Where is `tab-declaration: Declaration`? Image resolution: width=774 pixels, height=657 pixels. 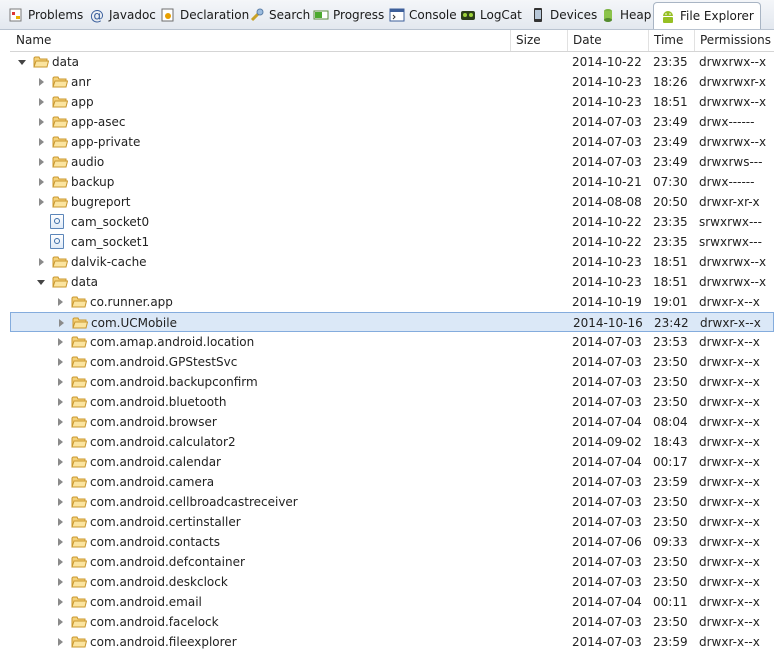
tab-declaration: Declaration is located at coordinates (204, 15).